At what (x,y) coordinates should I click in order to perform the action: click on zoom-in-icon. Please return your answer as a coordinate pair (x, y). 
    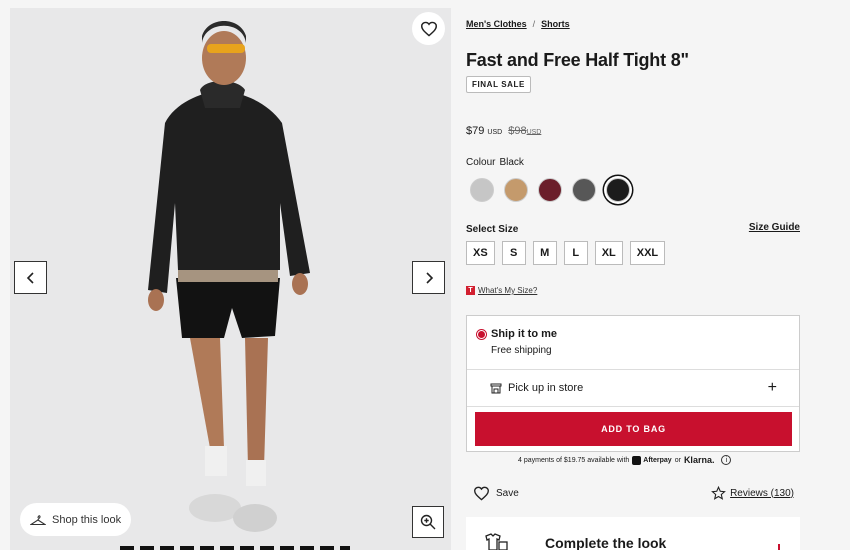
    Looking at the image, I should click on (428, 522).